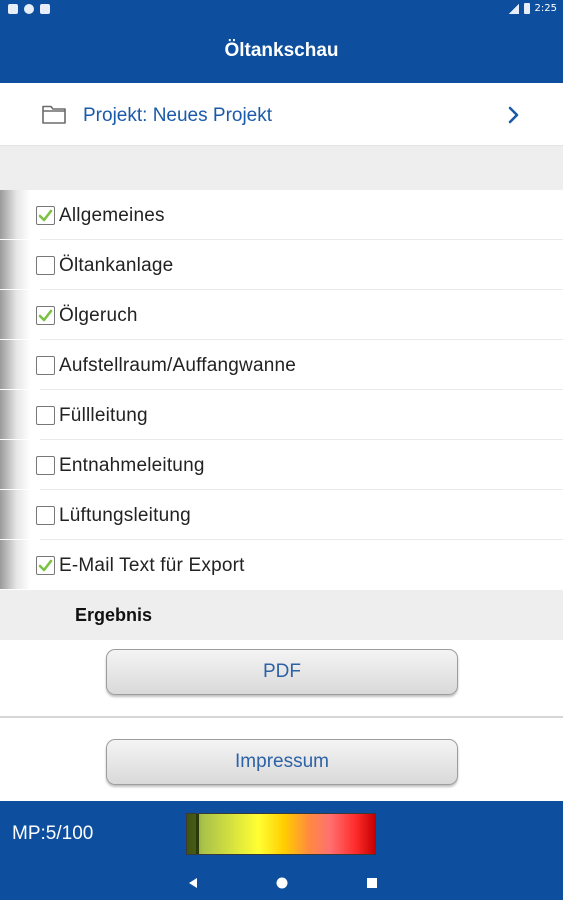 The image size is (563, 900). I want to click on mp-bar: MP:5/100, so click(281, 833).